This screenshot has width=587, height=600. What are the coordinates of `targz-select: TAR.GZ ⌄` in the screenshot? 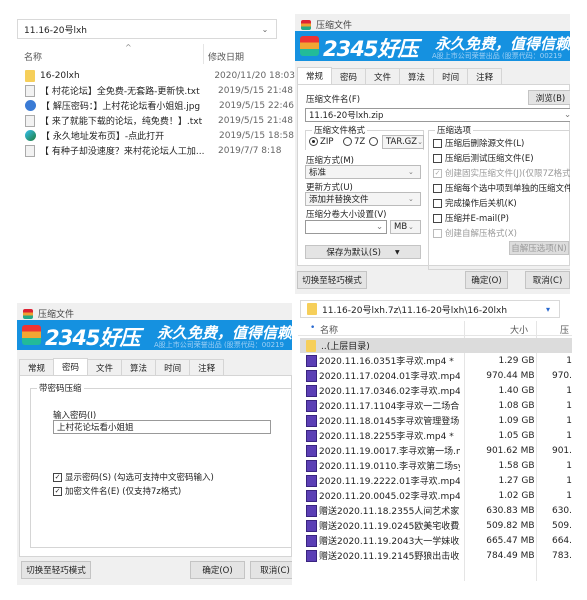 It's located at (403, 142).